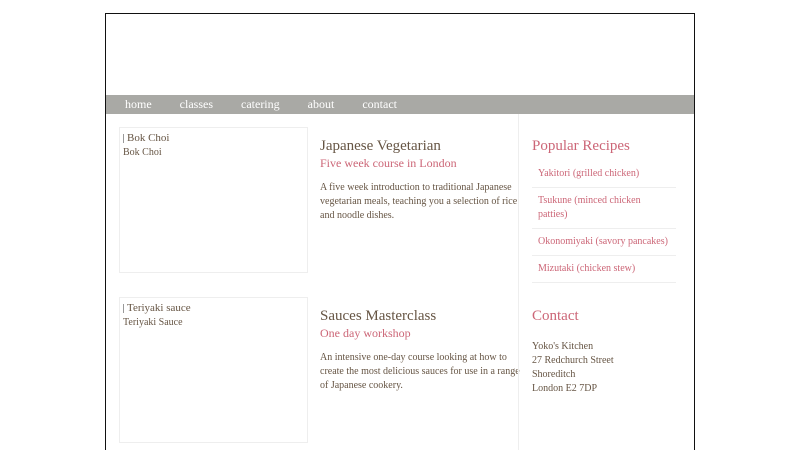 This screenshot has height=450, width=800. I want to click on recipe-link-tsukune: Tsukune (minced chicken patties), so click(589, 207).